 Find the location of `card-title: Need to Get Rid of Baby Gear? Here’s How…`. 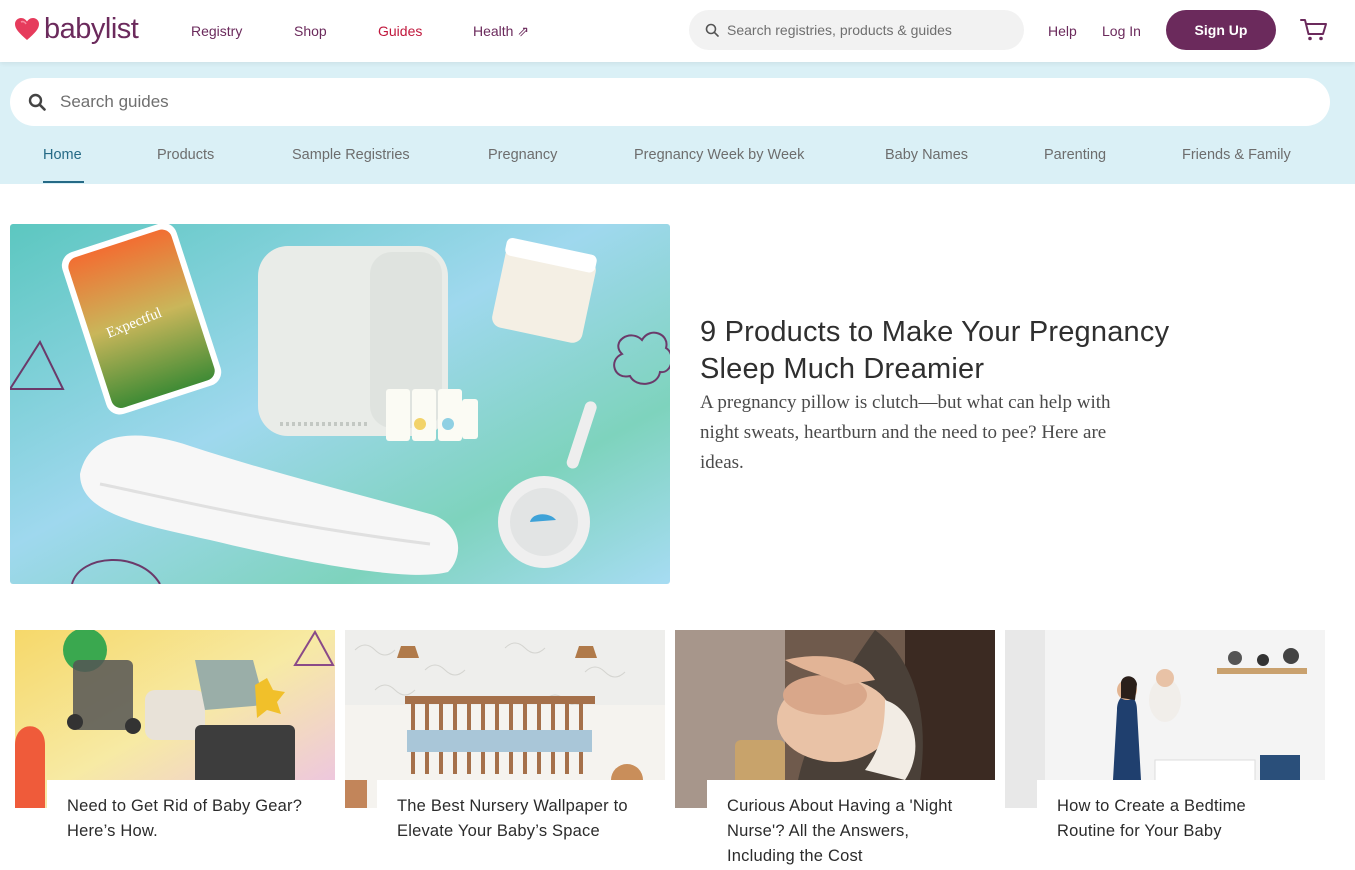

card-title: Need to Get Rid of Baby Gear? Here’s How… is located at coordinates (191, 819).